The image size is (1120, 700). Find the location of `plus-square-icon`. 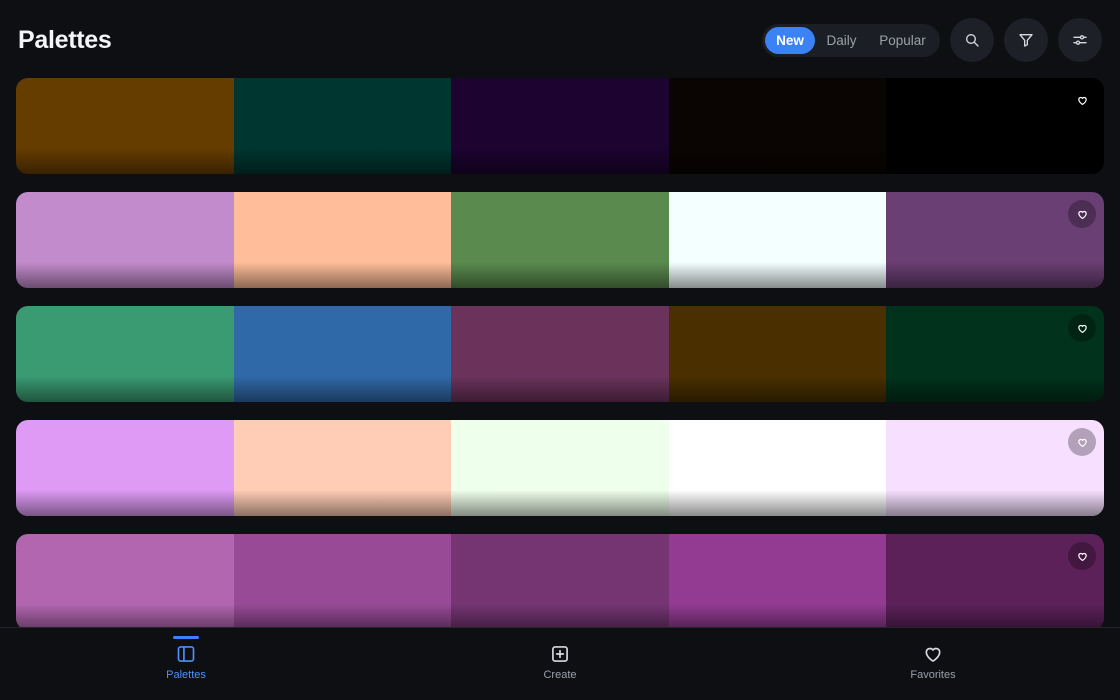

plus-square-icon is located at coordinates (560, 654).